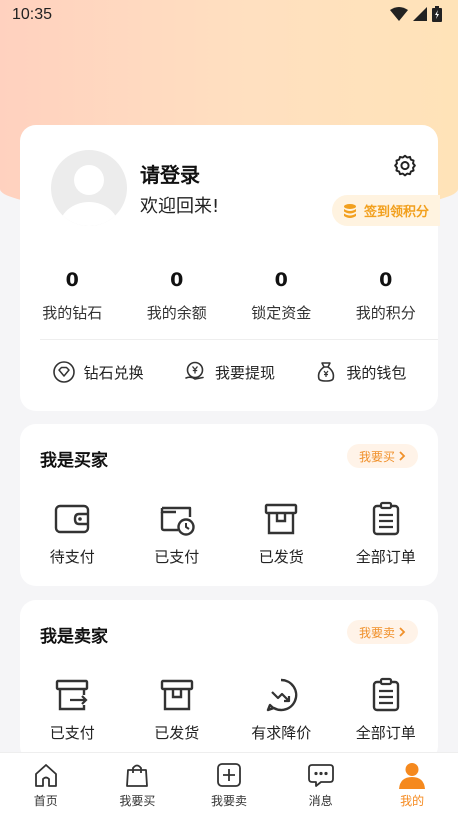  What do you see at coordinates (228, 801) in the screenshot?
I see `tab-label: 我要卖` at bounding box center [228, 801].